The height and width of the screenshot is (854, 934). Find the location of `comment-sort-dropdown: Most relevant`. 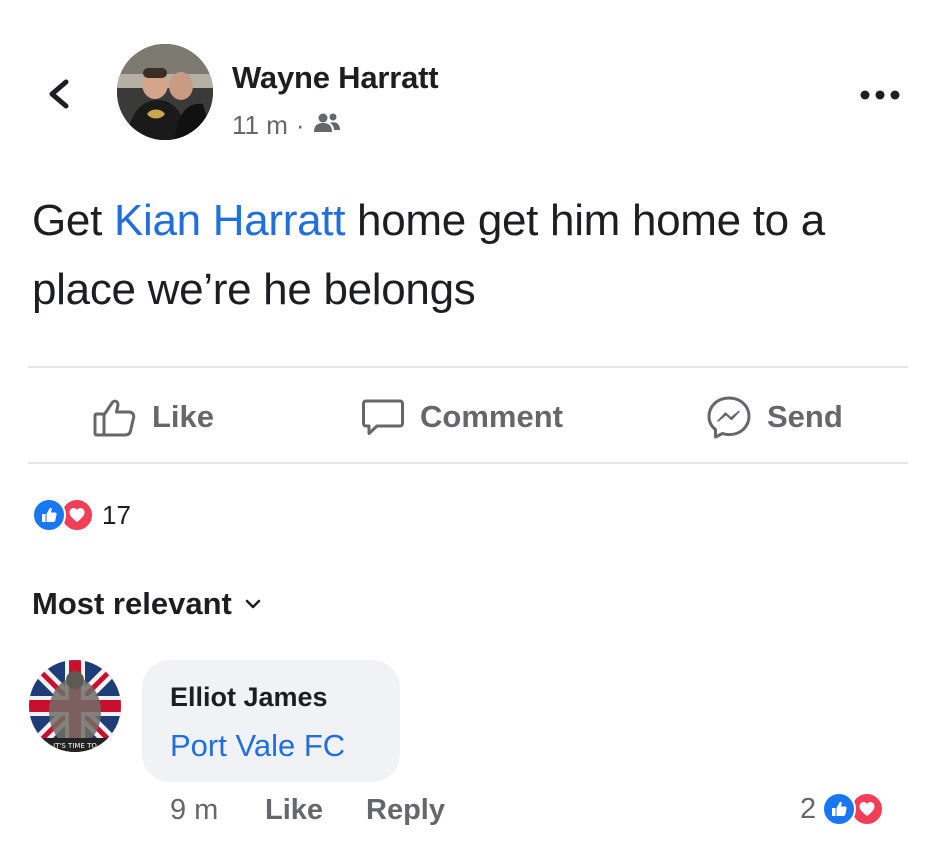

comment-sort-dropdown: Most relevant is located at coordinates (147, 604).